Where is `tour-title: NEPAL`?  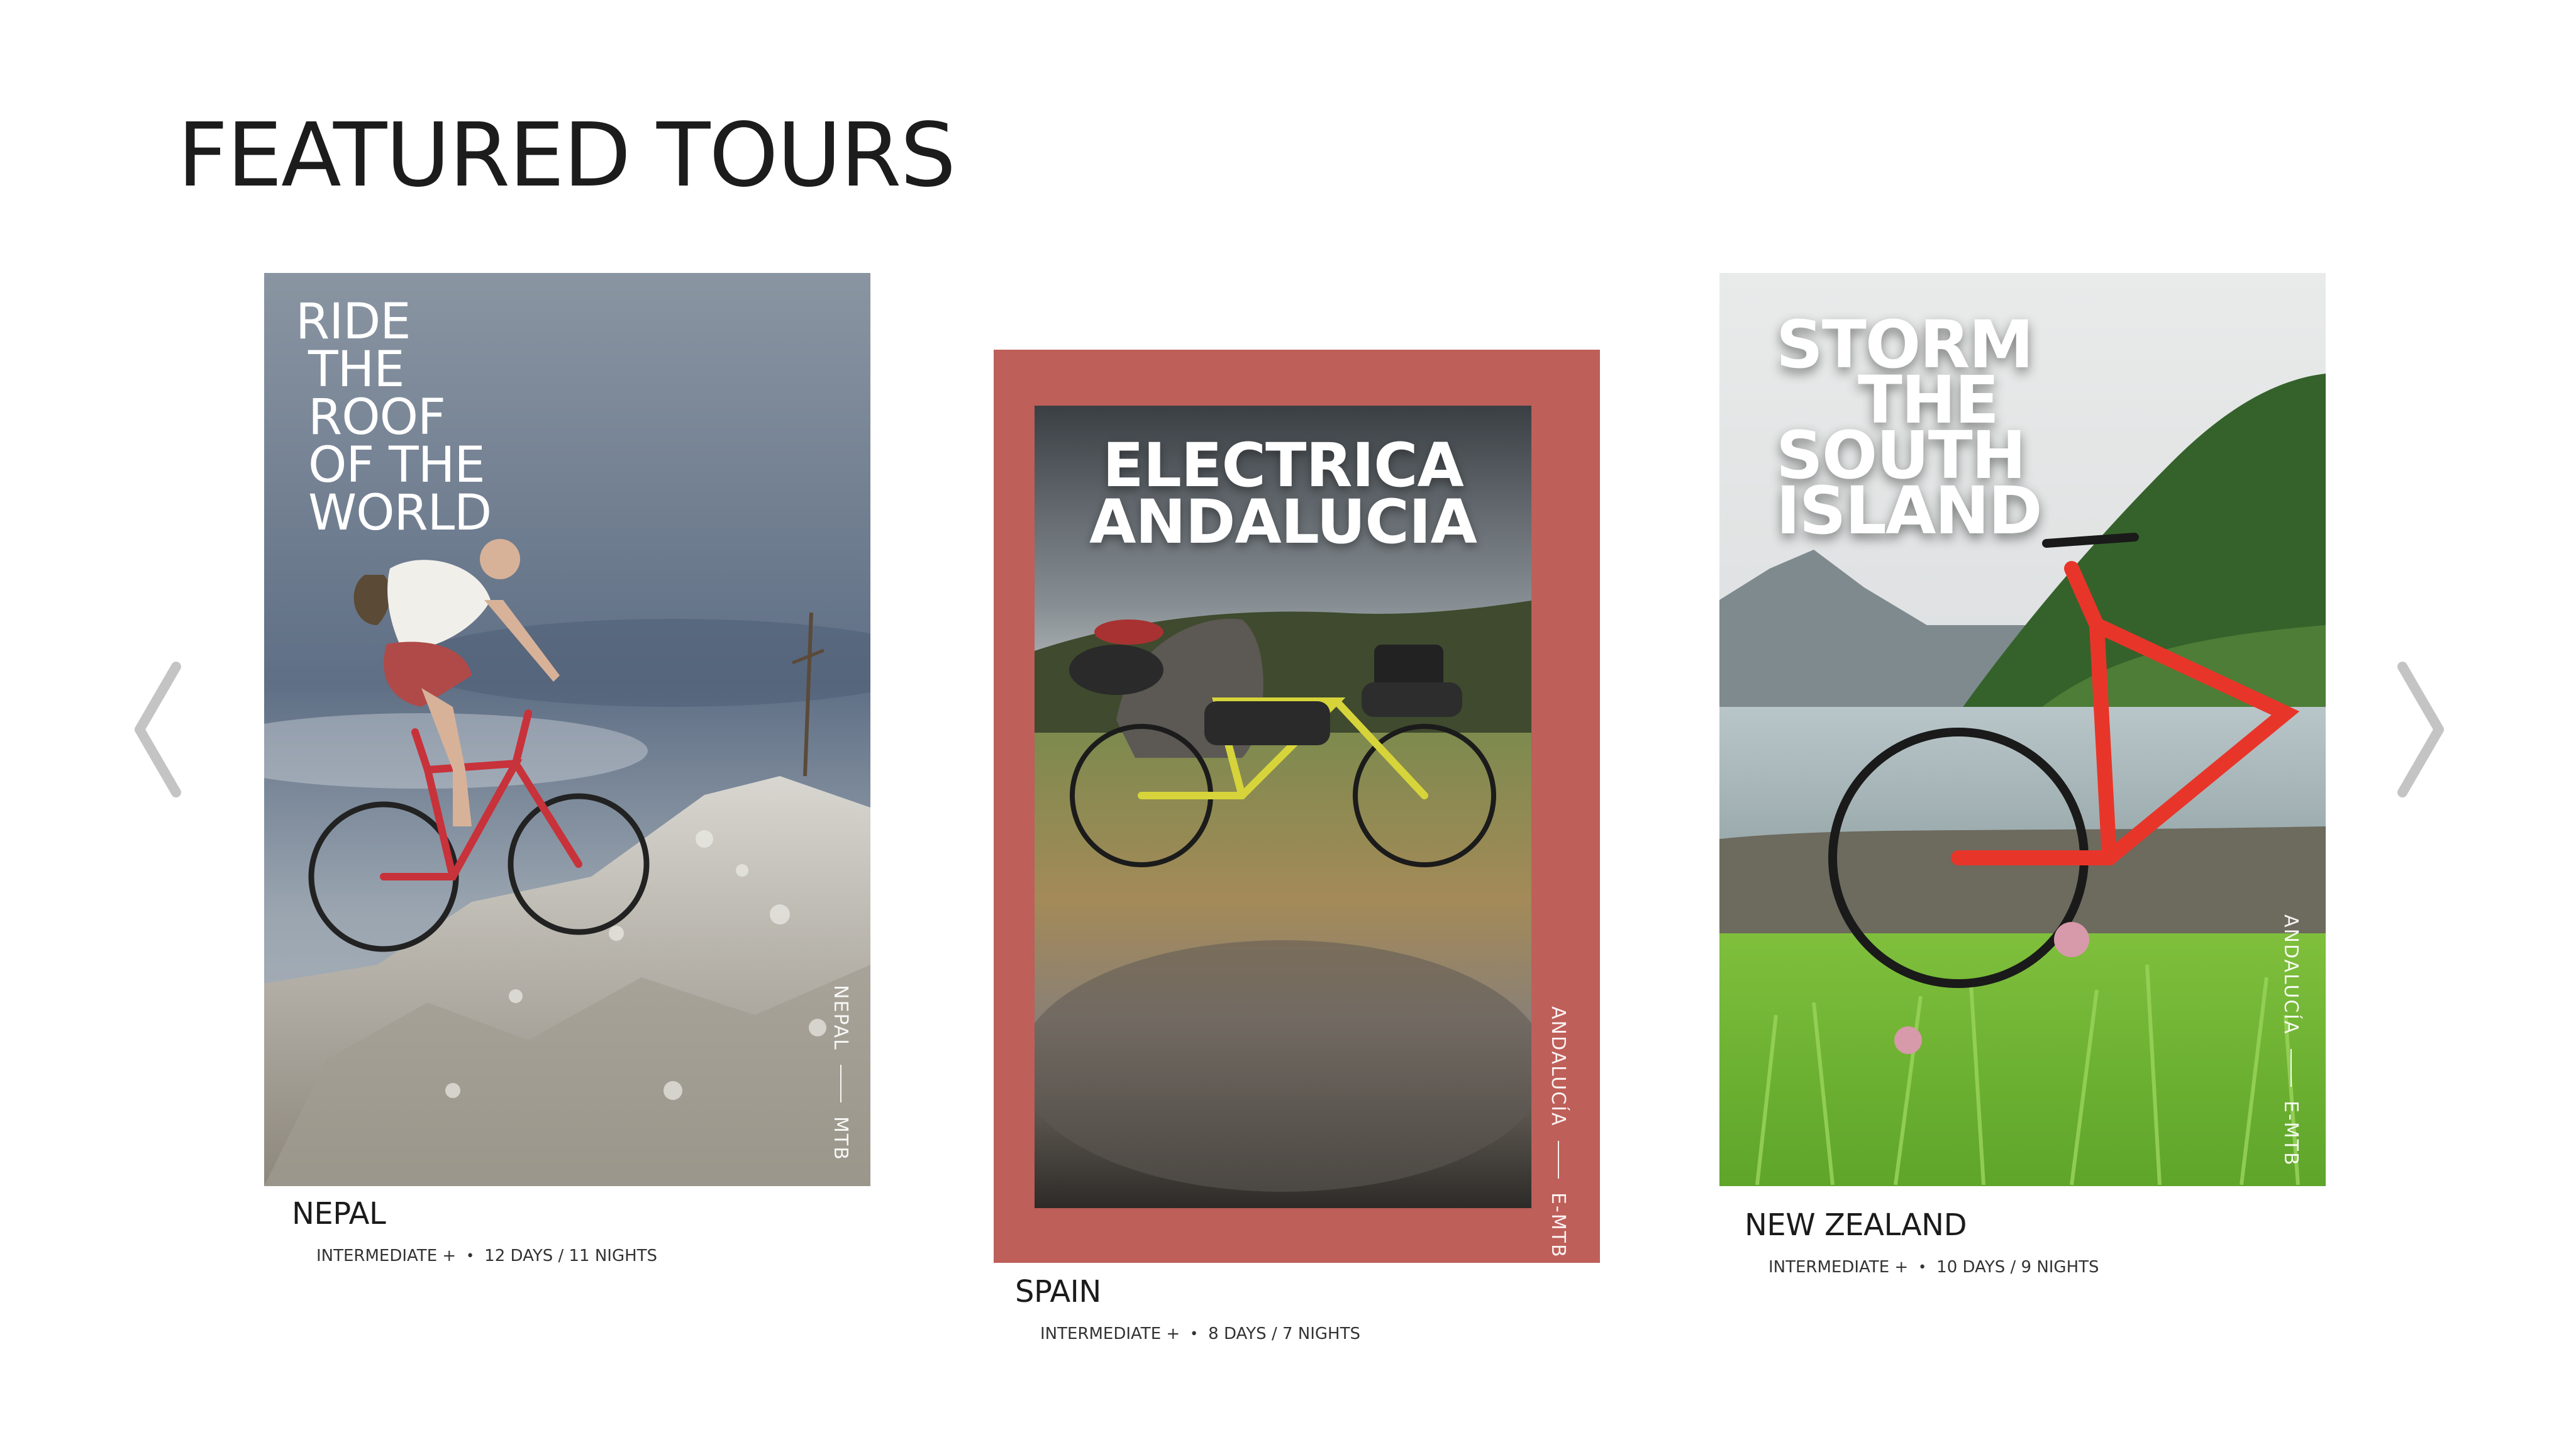 tour-title: NEPAL is located at coordinates (339, 1213).